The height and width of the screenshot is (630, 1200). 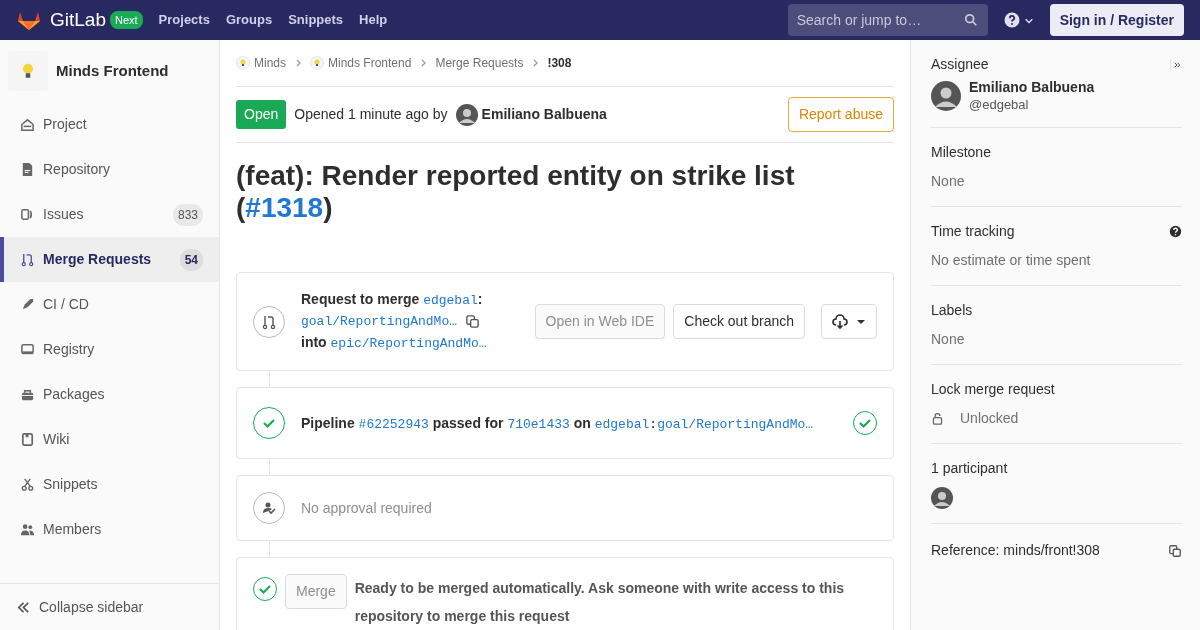 What do you see at coordinates (27, 124) in the screenshot?
I see `home-icon` at bounding box center [27, 124].